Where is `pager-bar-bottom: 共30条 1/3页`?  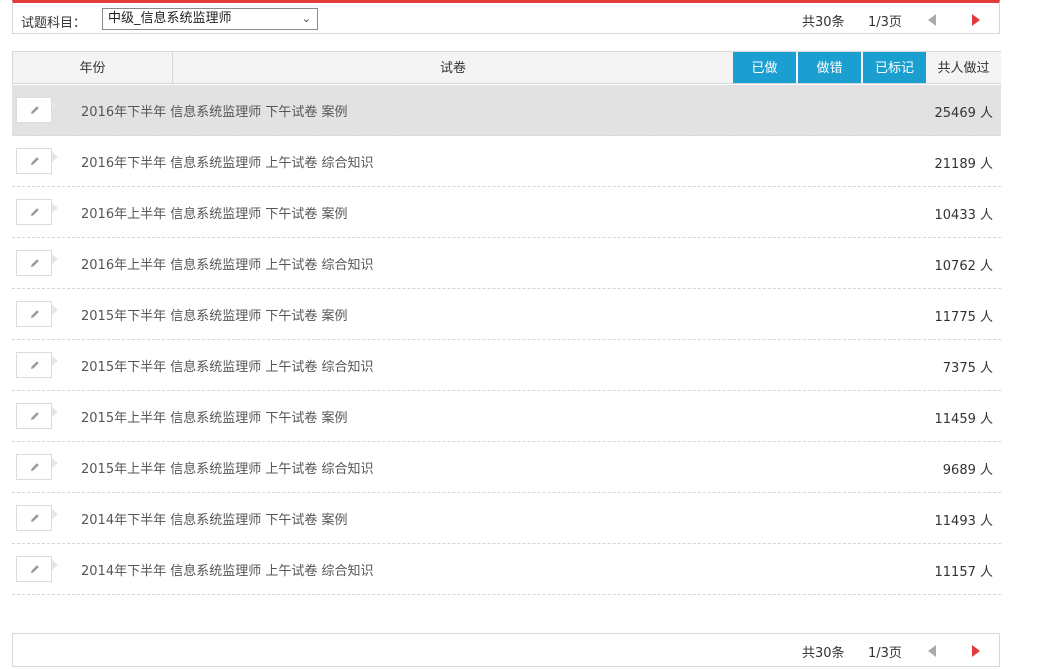 pager-bar-bottom: 共30条 1/3页 is located at coordinates (506, 650).